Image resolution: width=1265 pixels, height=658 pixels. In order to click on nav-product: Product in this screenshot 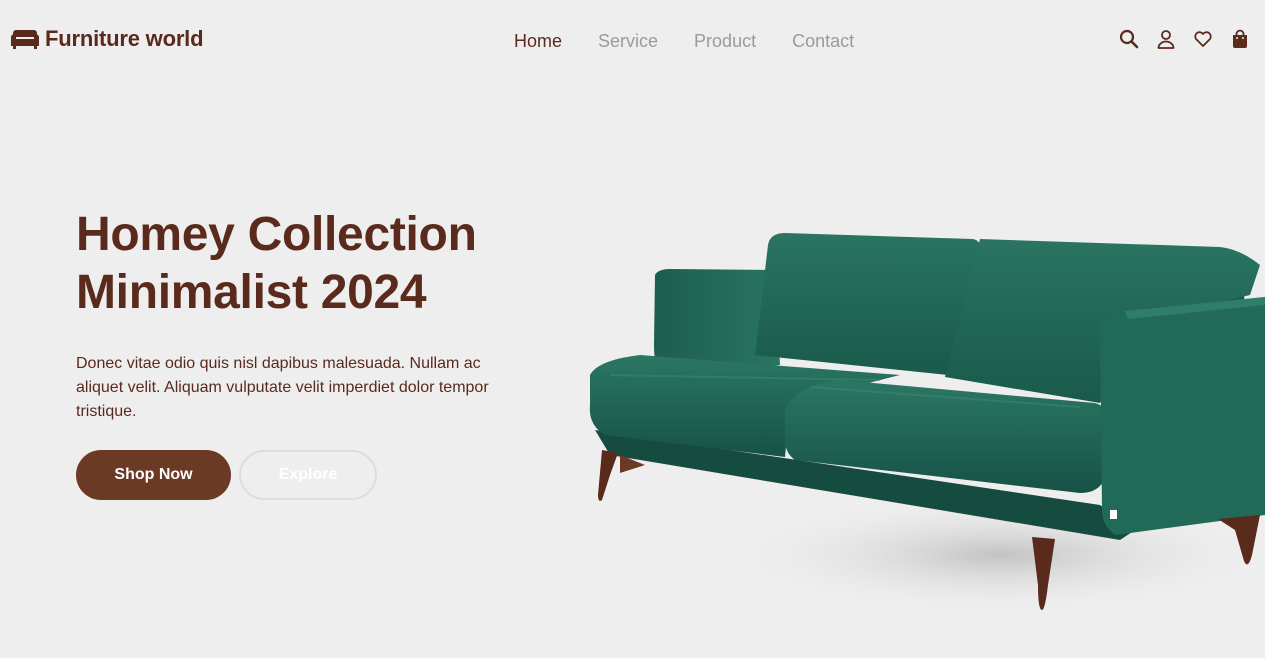, I will do `click(725, 41)`.